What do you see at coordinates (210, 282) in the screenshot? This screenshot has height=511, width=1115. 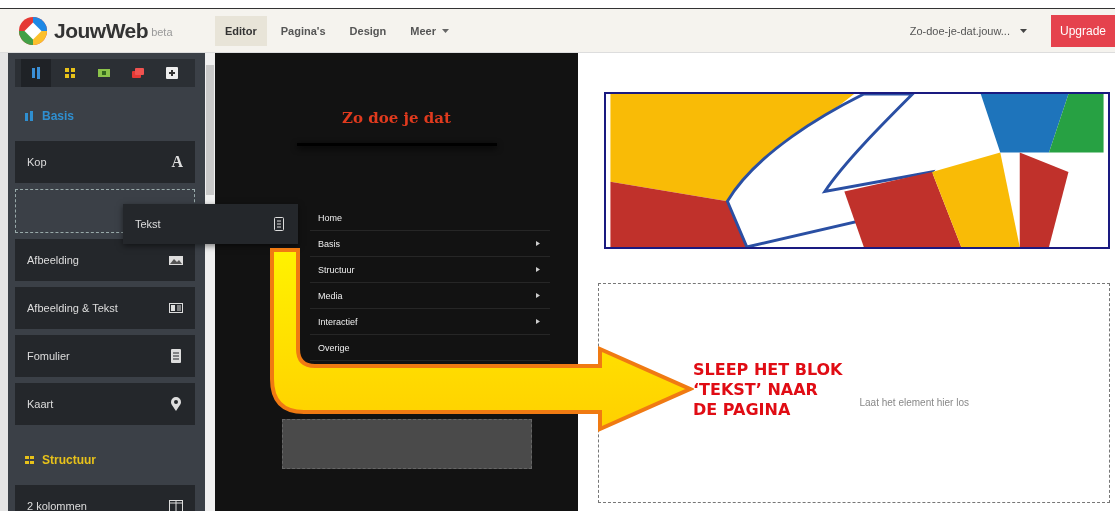 I see `scrollbar` at bounding box center [210, 282].